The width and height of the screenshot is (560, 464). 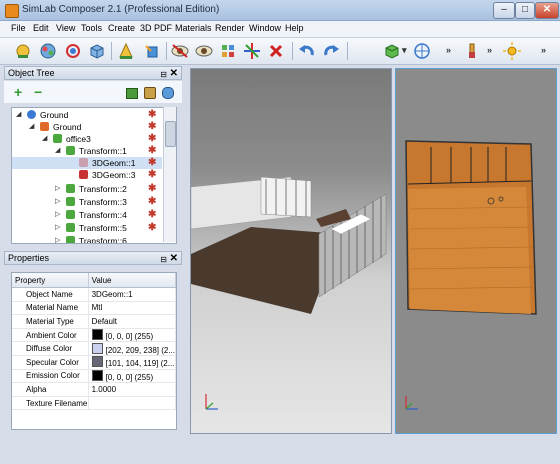 I want to click on materials-icon, so click(x=48, y=51).